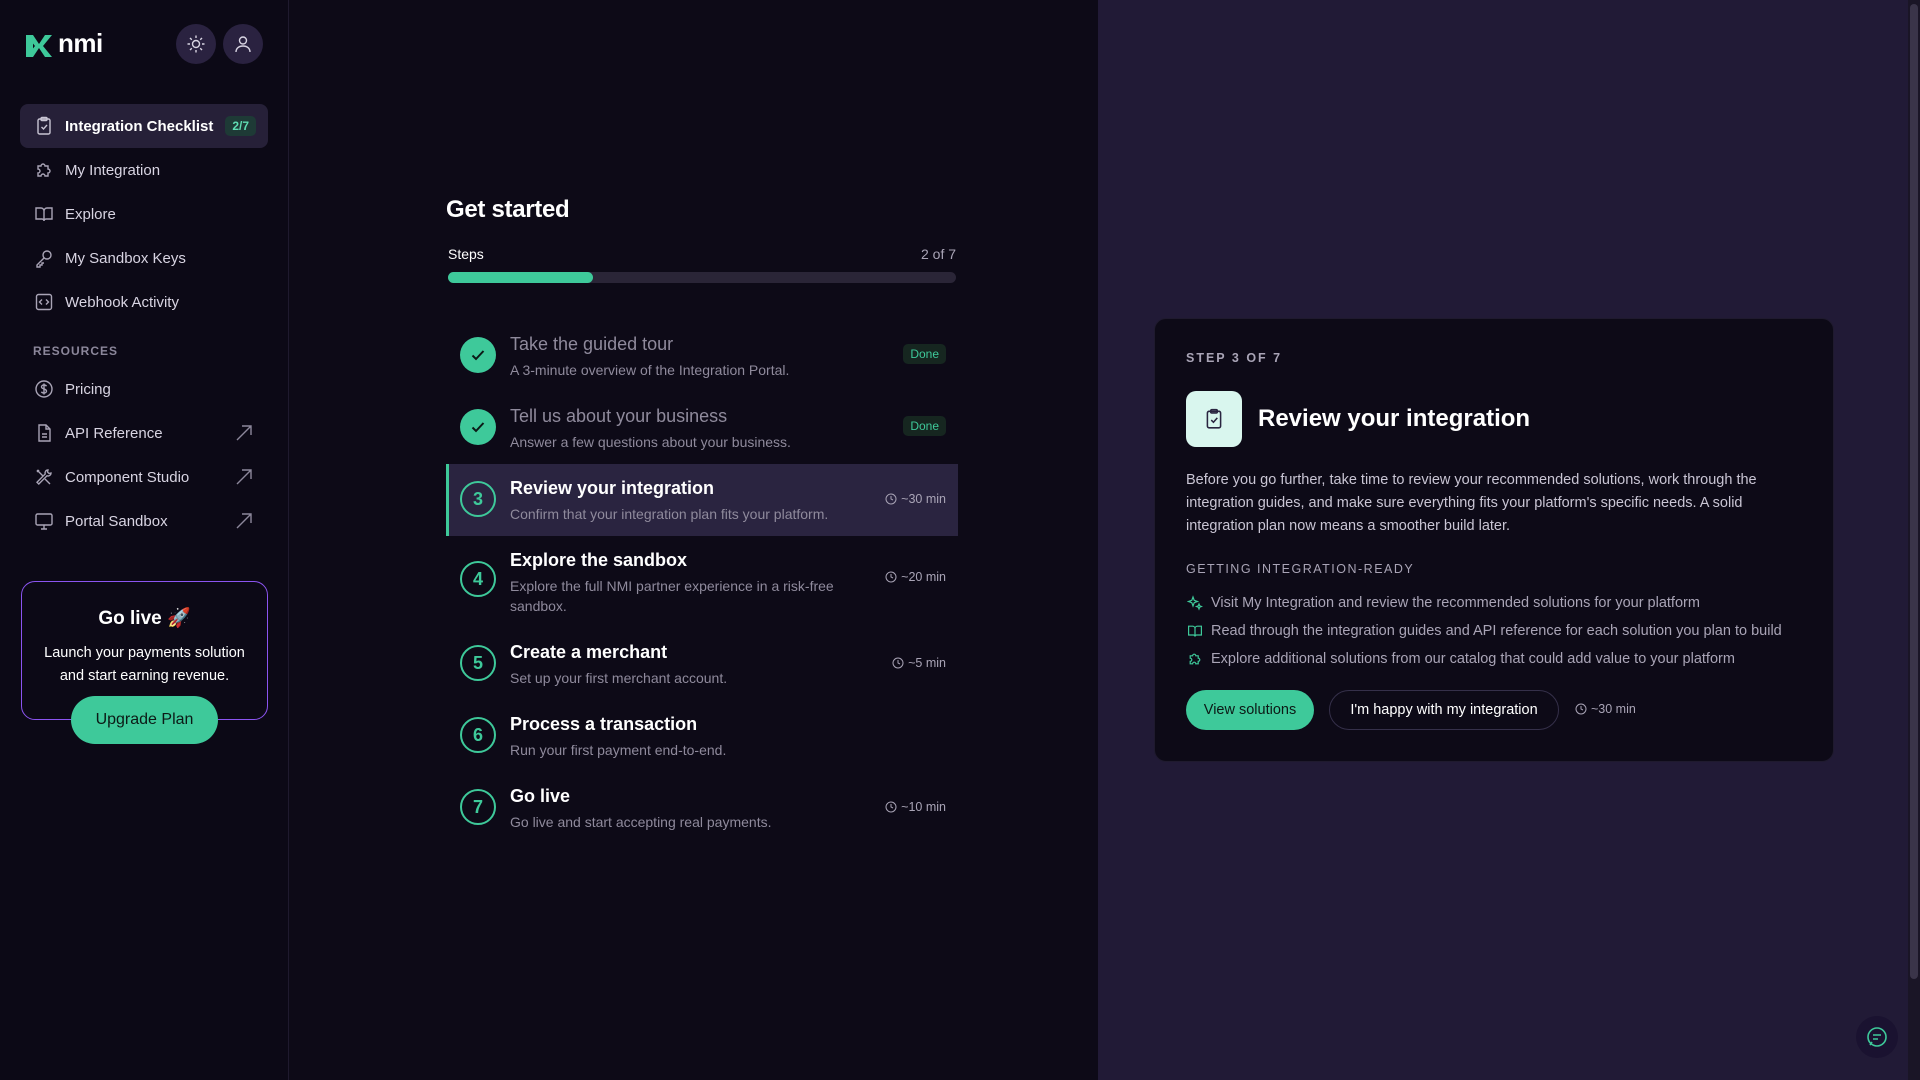 The width and height of the screenshot is (1920, 1080). Describe the element at coordinates (39, 45) in the screenshot. I see `nmi-logo-icon` at that location.